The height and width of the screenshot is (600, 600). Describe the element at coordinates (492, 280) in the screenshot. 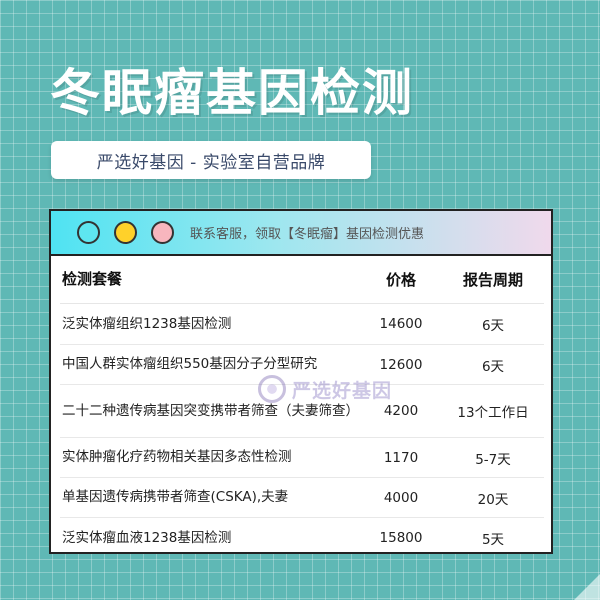

I see `column-header-period: 报告周期` at that location.